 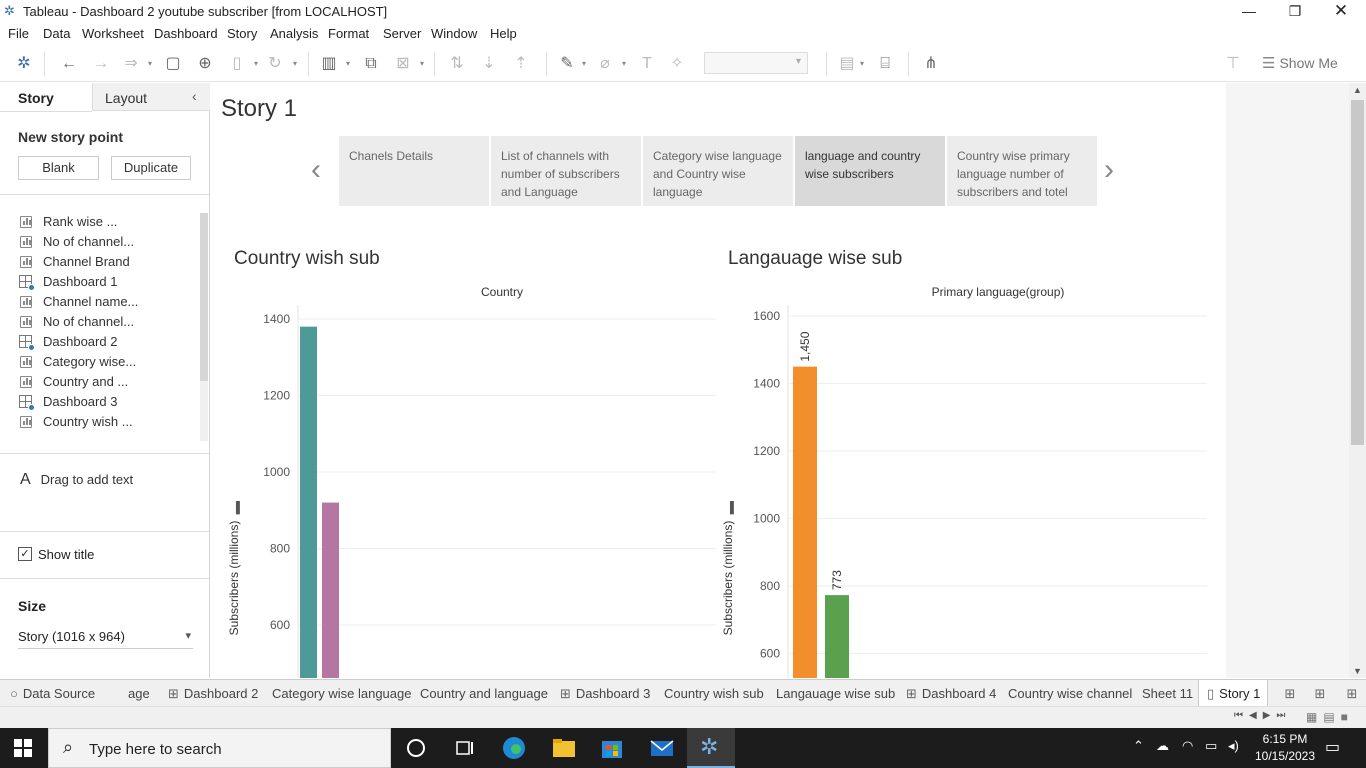 I want to click on fix-axes-icon: ✧, so click(x=677, y=64).